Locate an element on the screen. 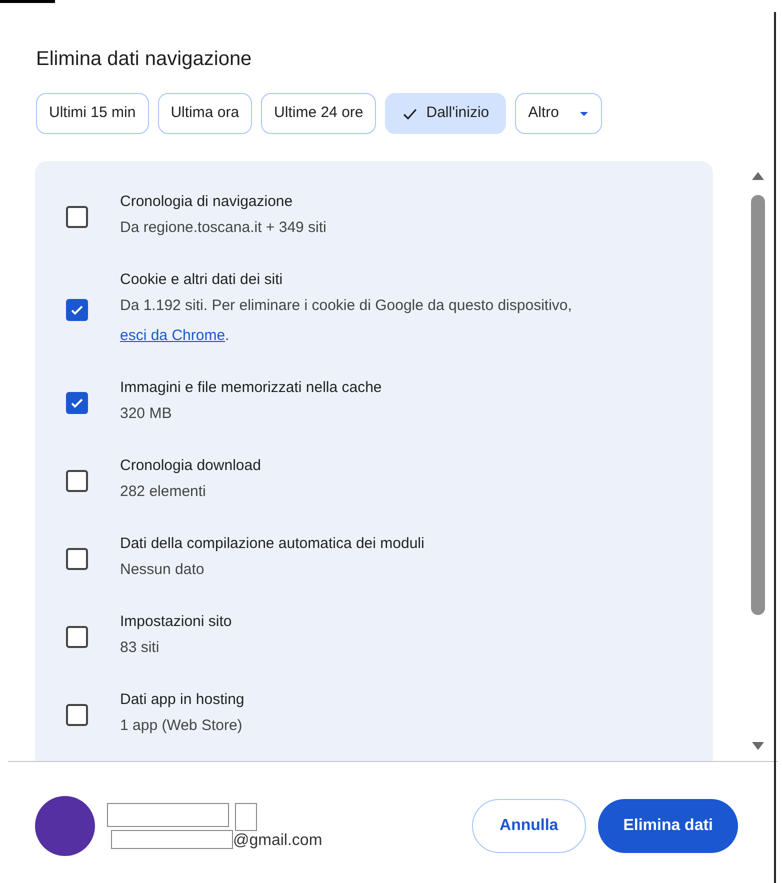  time-range-chip: Dall'inizio is located at coordinates (445, 113).